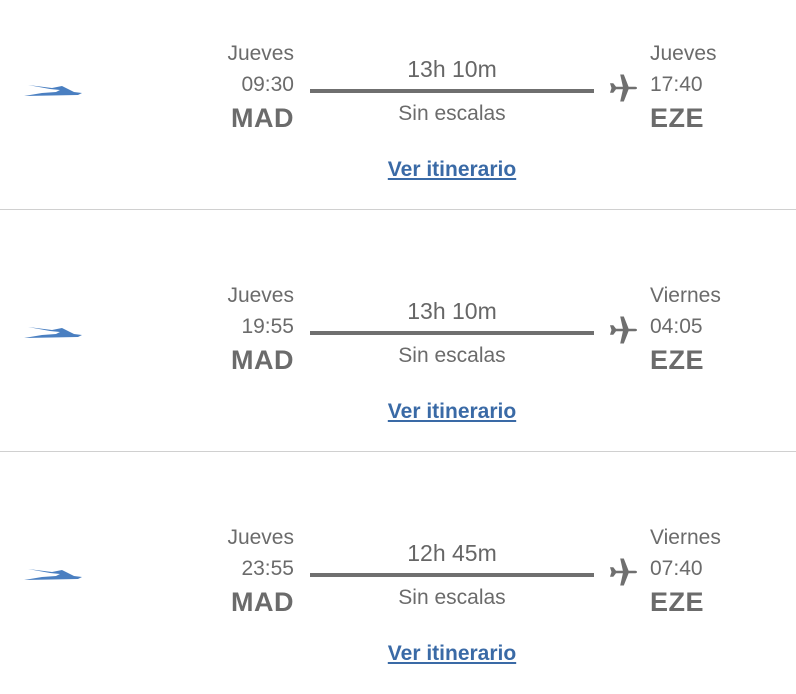 This screenshot has height=694, width=796. Describe the element at coordinates (267, 326) in the screenshot. I see `departure-time: 19:55` at that location.